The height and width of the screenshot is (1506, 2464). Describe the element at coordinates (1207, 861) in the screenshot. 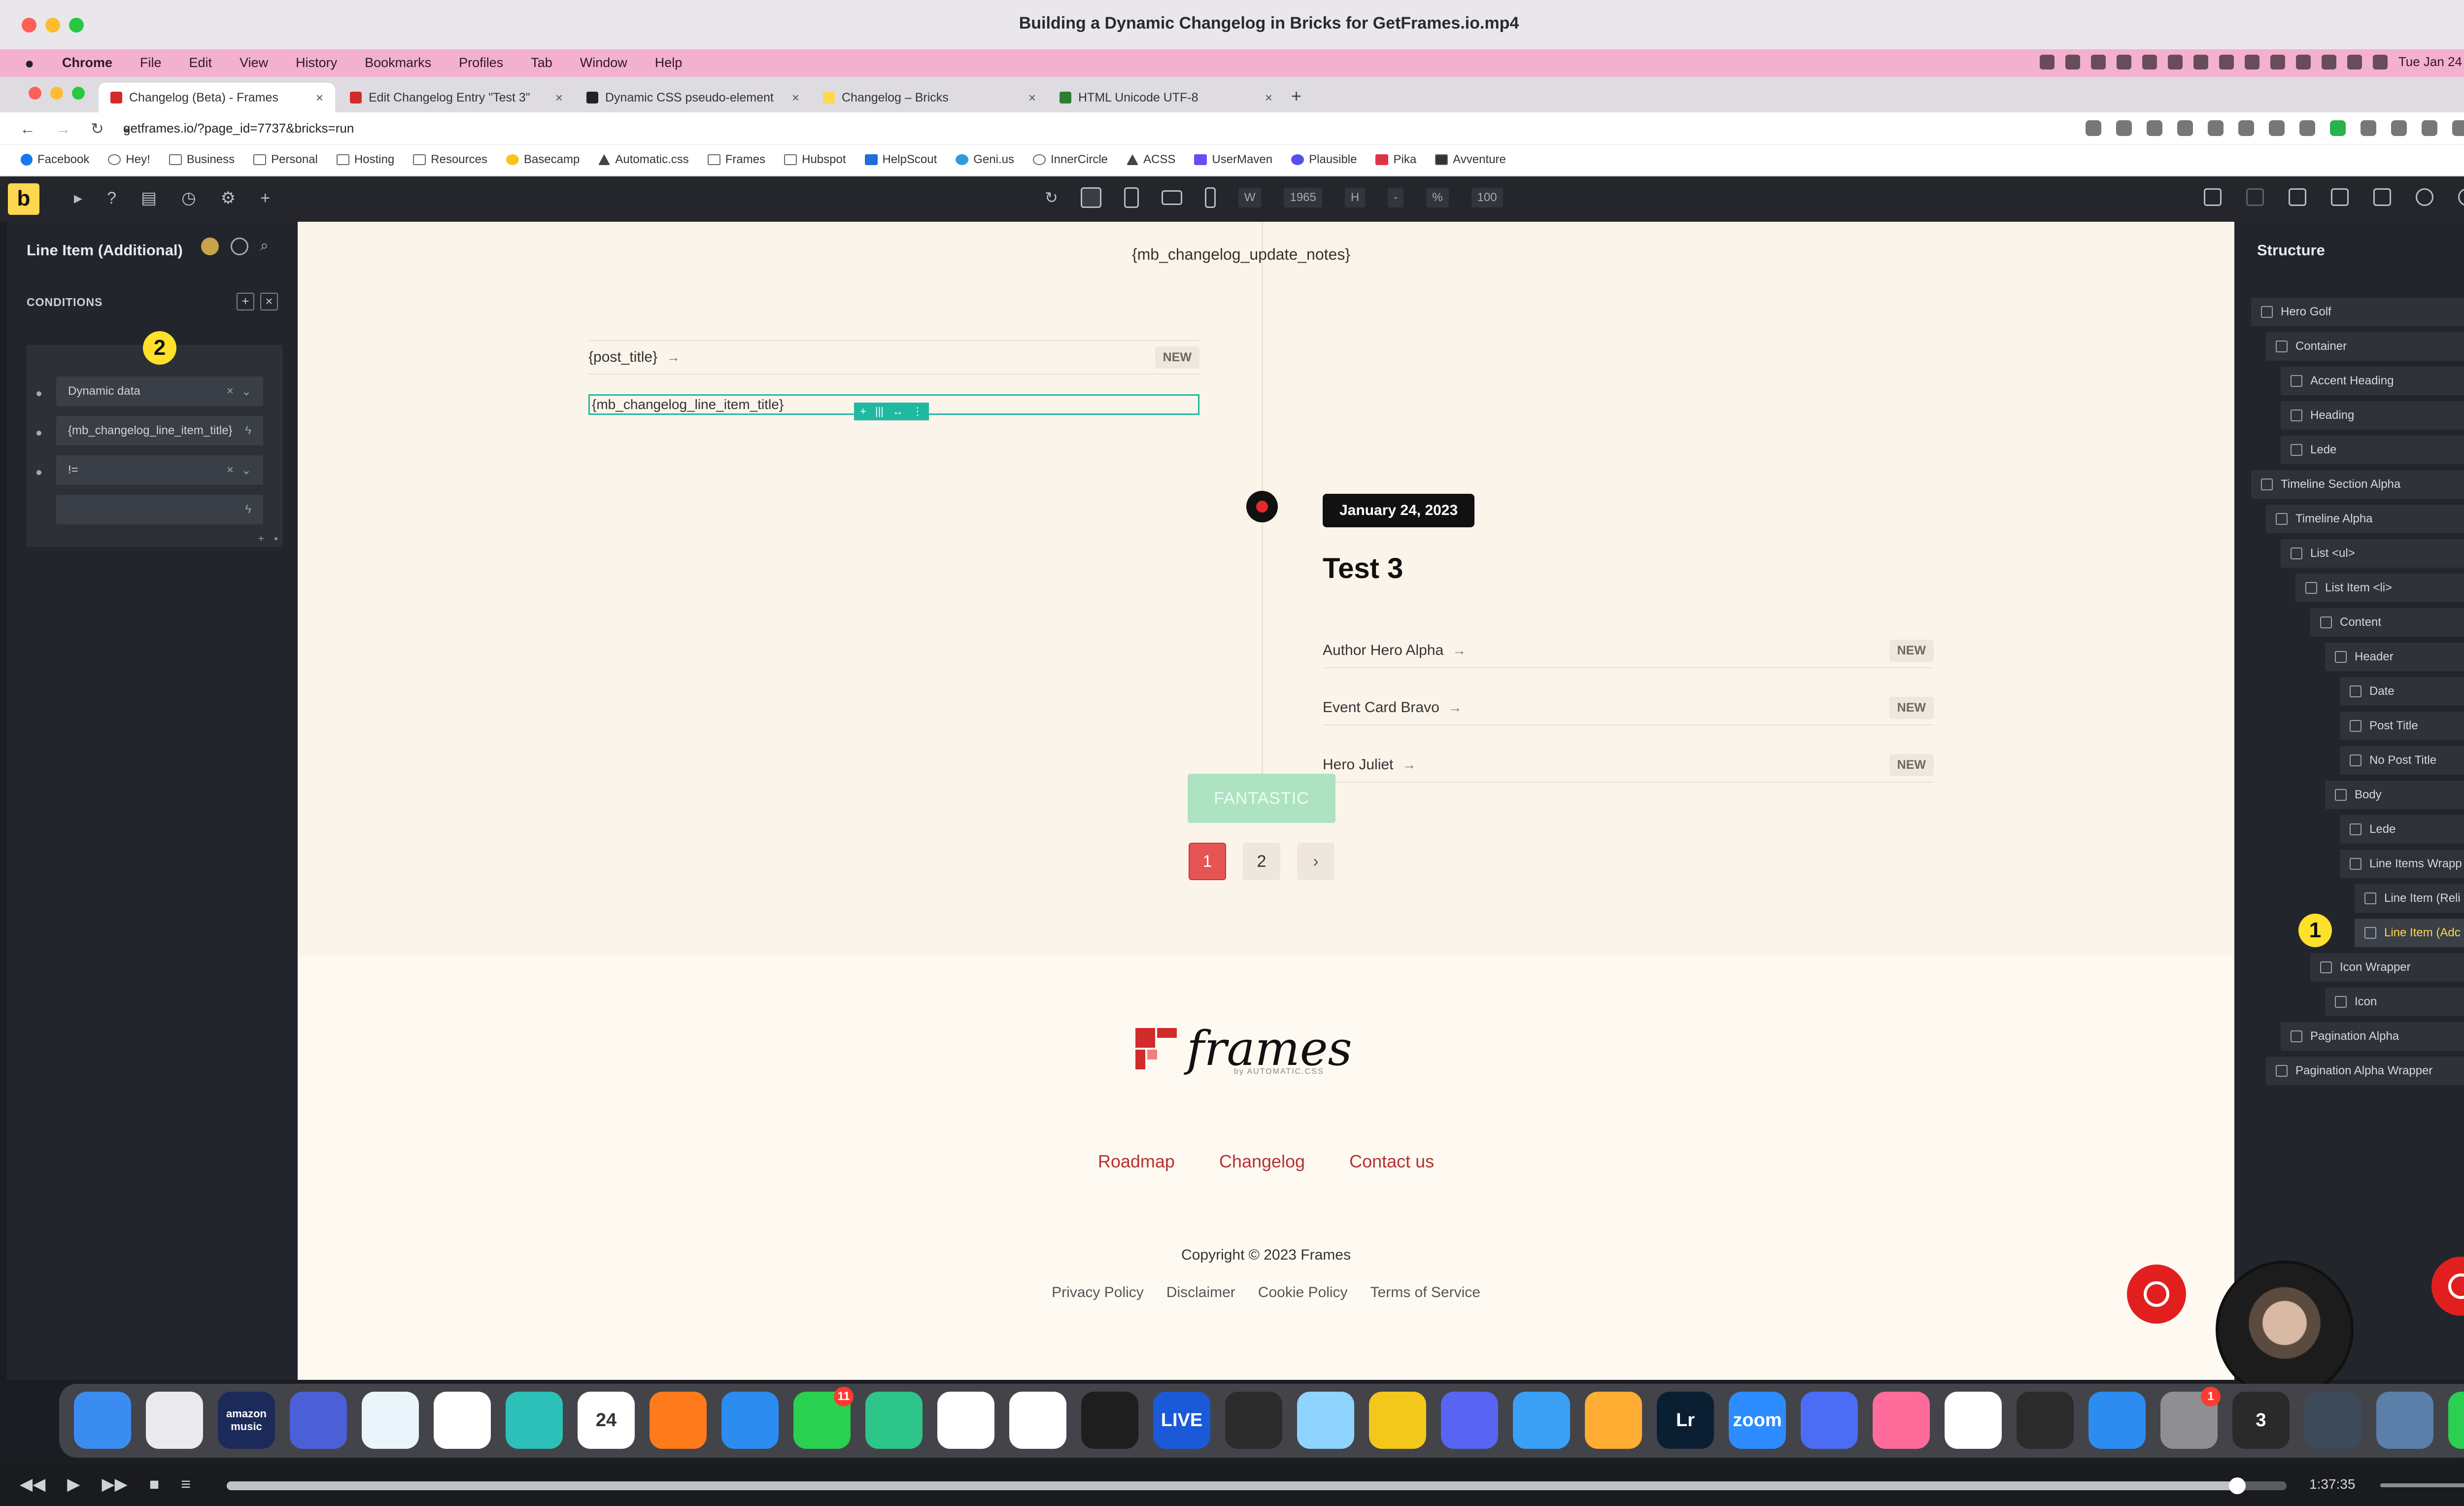

I see `pagination-page-1: 1` at that location.